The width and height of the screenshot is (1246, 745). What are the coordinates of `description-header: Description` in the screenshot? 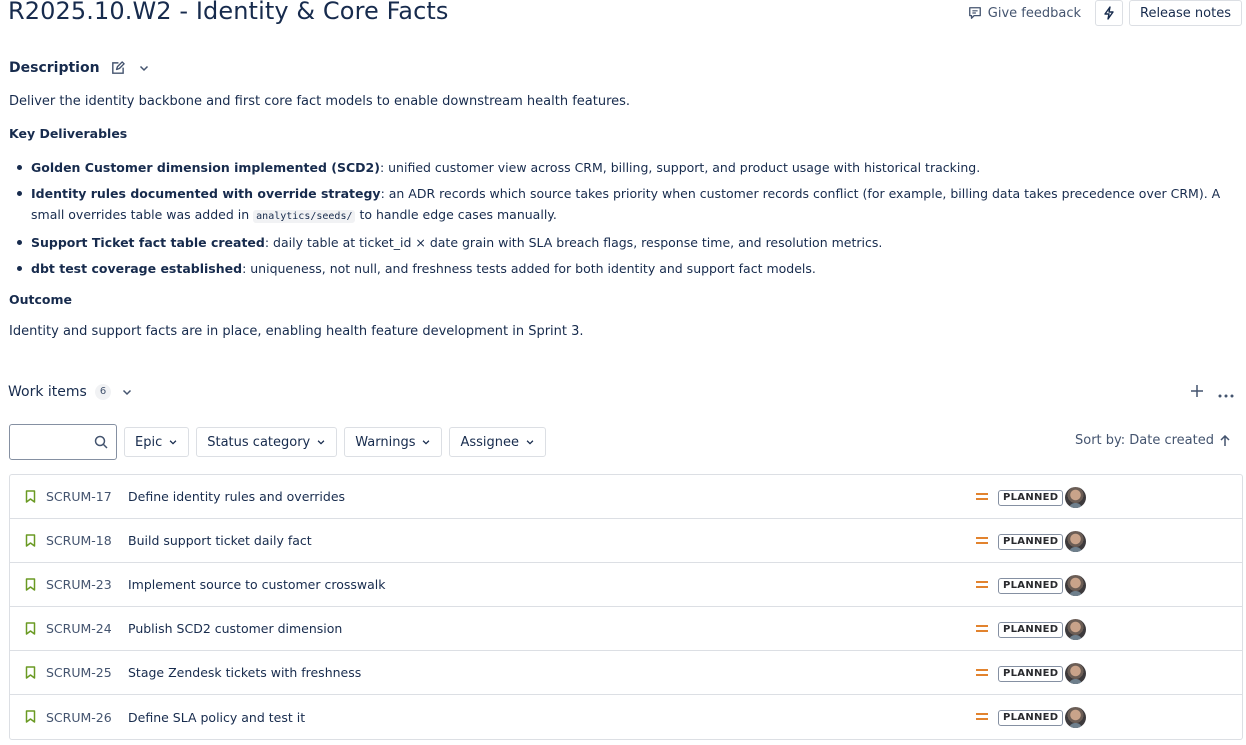 It's located at (80, 68).